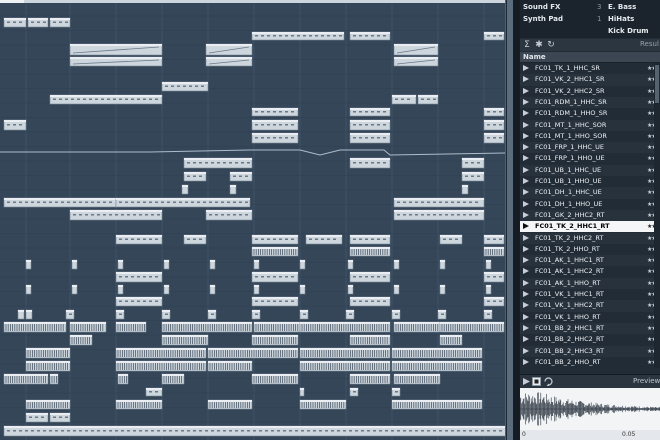 This screenshot has height=440, width=660. Describe the element at coordinates (590, 339) in the screenshot. I see `result-row: FC01_BB_2_HHC2_RT★★★` at that location.